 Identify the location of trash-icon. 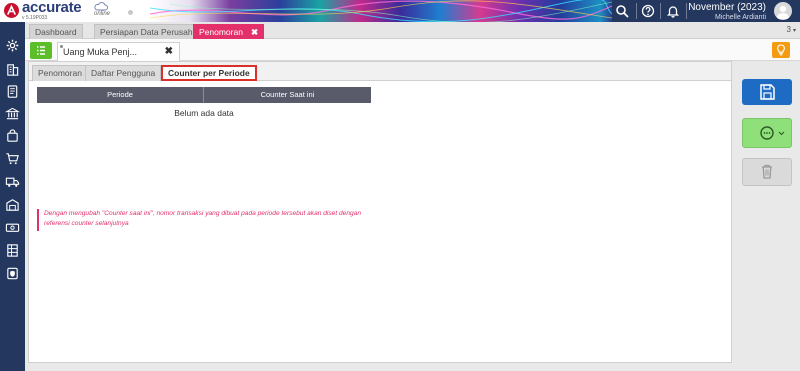
(767, 171).